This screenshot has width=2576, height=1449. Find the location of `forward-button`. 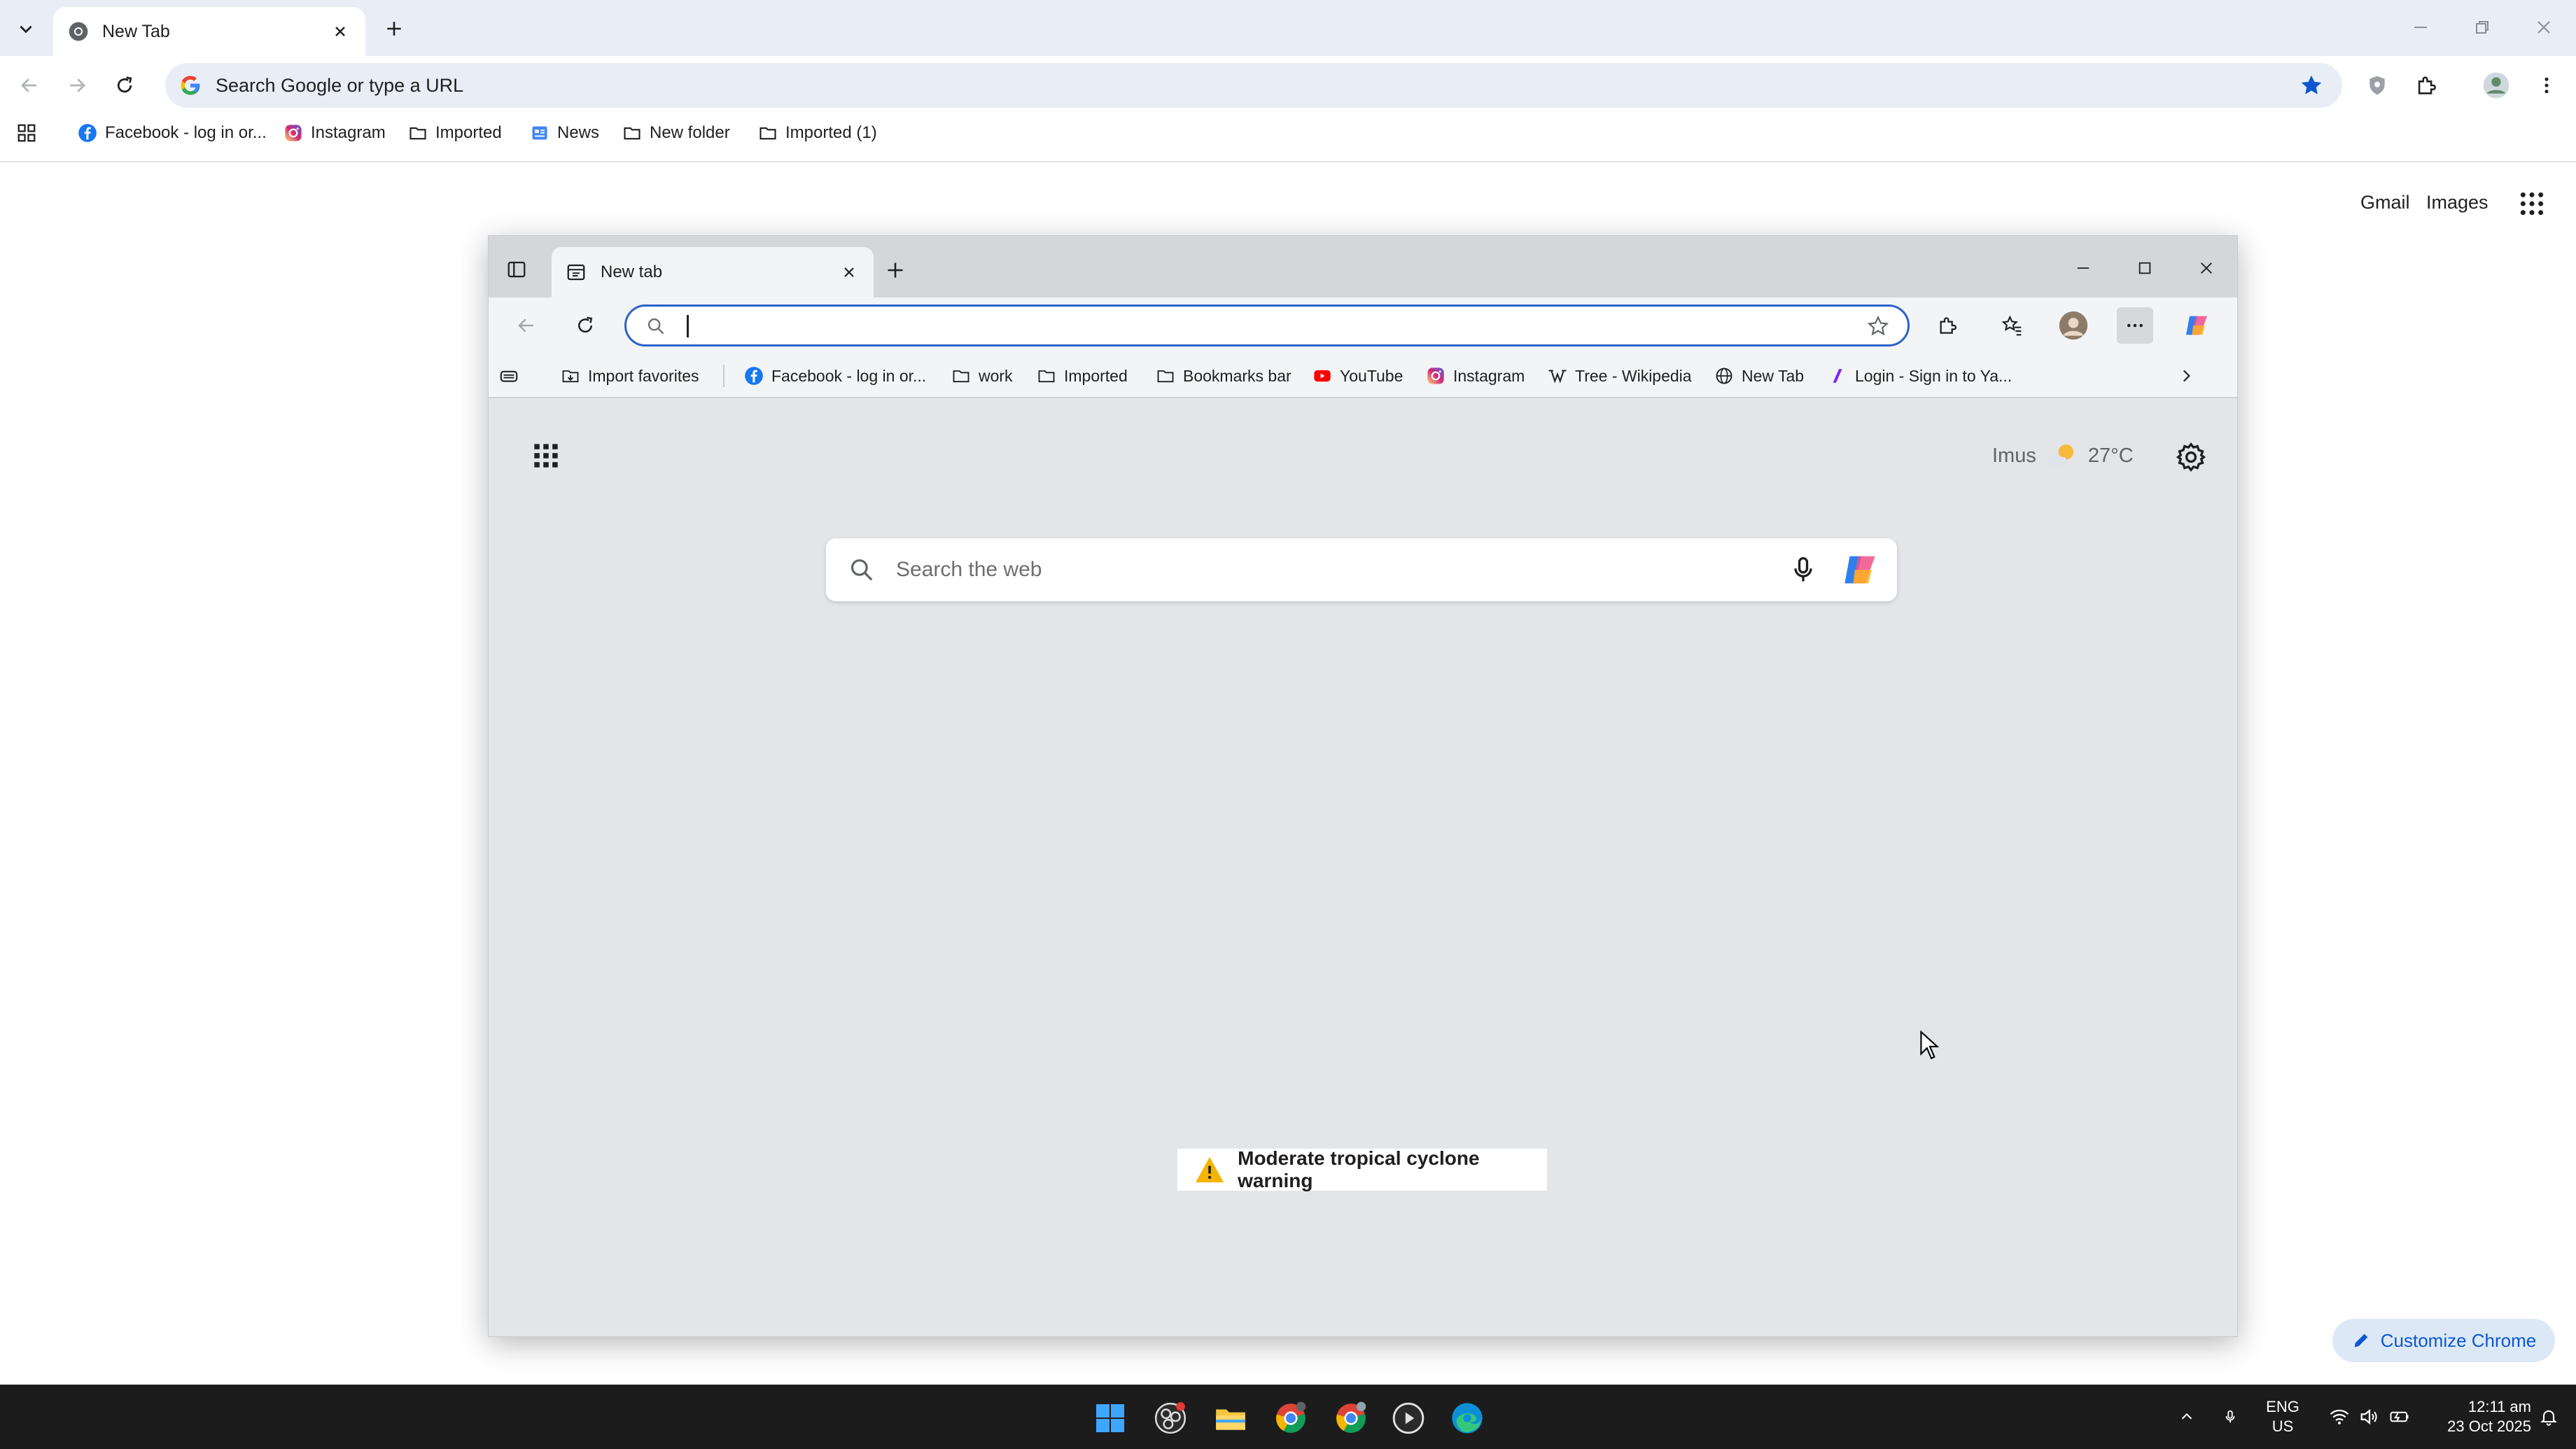

forward-button is located at coordinates (77, 85).